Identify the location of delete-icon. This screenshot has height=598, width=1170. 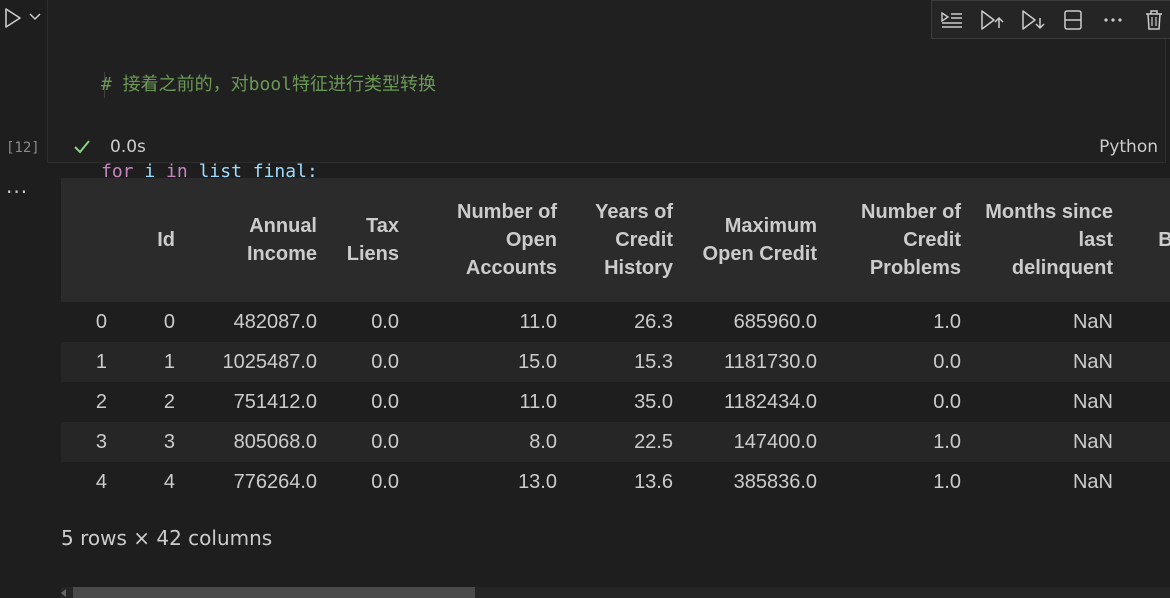
(1153, 19).